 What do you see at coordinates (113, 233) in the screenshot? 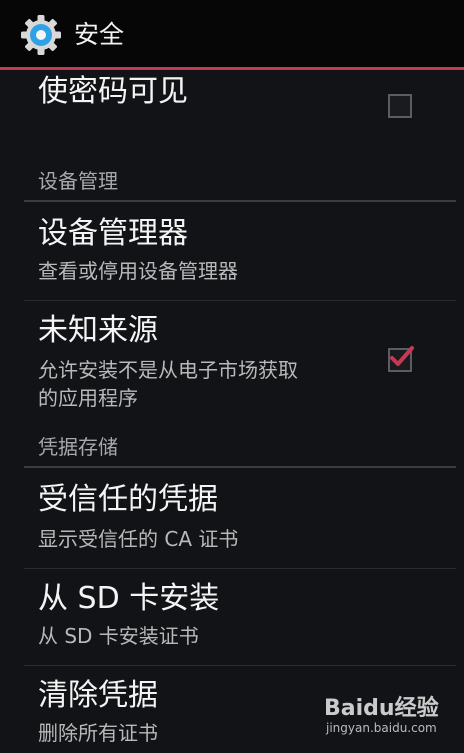
I see `pref-device-admin-title: 设备管理器` at bounding box center [113, 233].